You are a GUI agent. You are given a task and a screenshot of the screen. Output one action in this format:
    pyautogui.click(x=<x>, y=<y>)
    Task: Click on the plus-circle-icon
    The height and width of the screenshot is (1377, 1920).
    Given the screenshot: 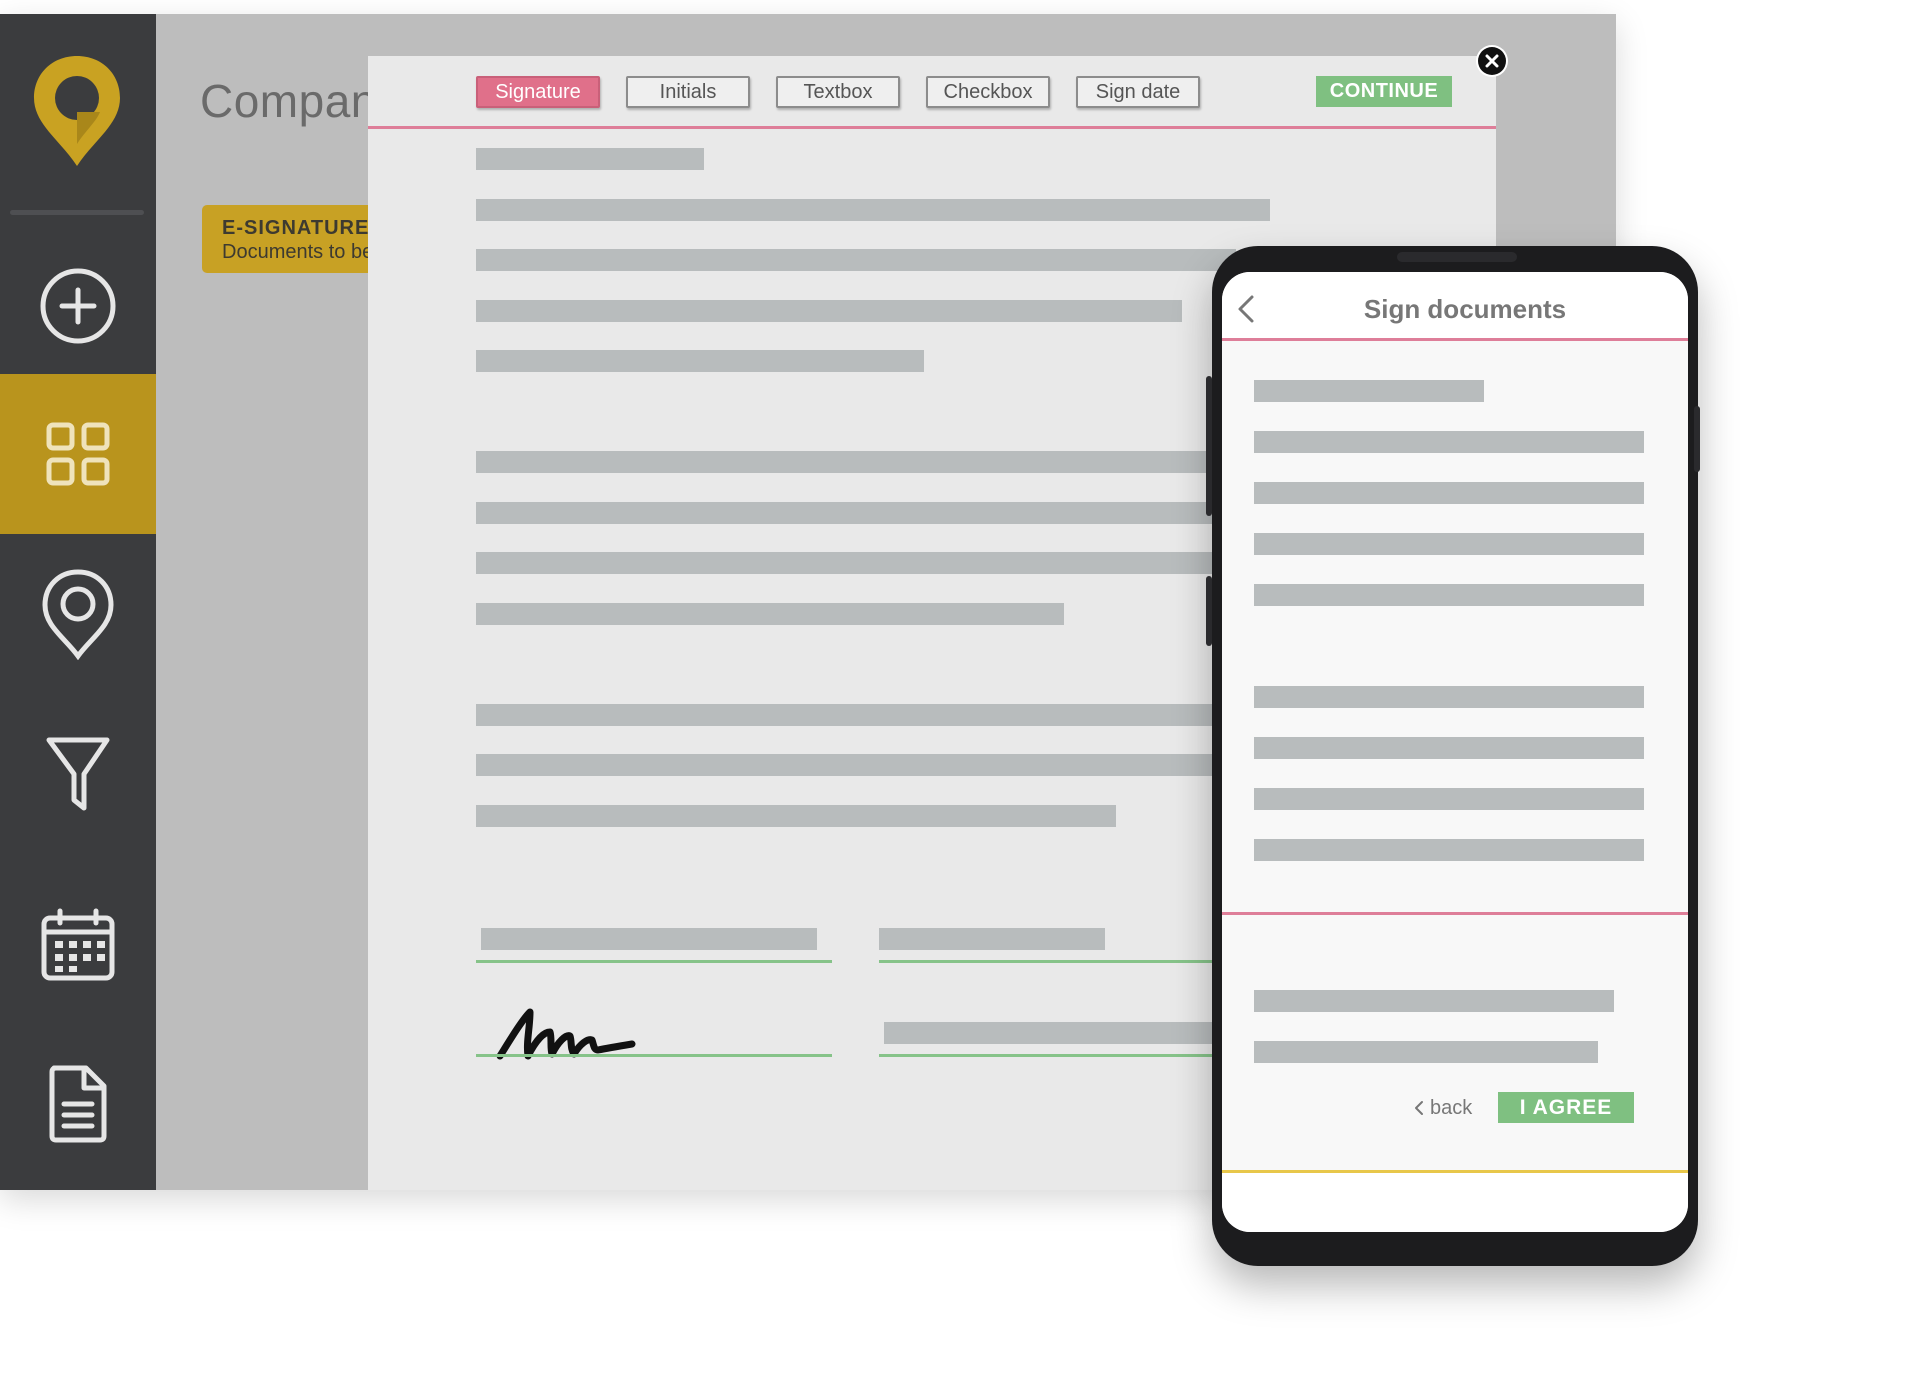 What is the action you would take?
    pyautogui.click(x=78, y=306)
    